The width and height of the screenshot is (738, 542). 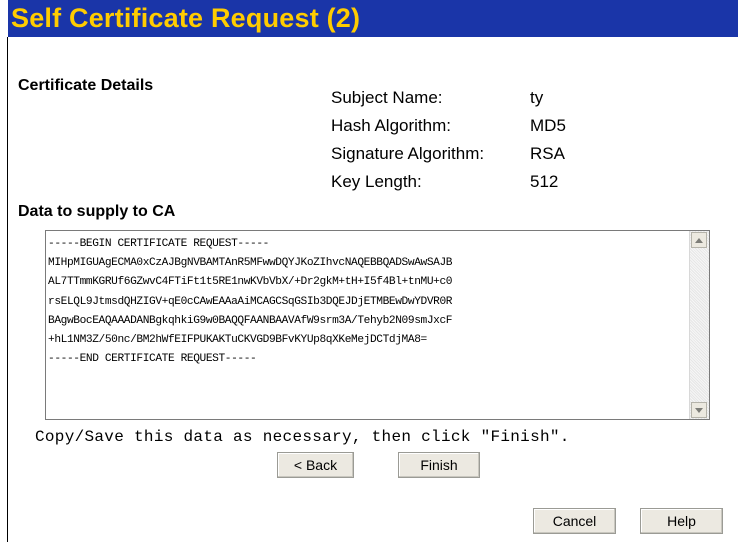 What do you see at coordinates (373, 18) in the screenshot?
I see `title-bar: Self Certificate Request (2)` at bounding box center [373, 18].